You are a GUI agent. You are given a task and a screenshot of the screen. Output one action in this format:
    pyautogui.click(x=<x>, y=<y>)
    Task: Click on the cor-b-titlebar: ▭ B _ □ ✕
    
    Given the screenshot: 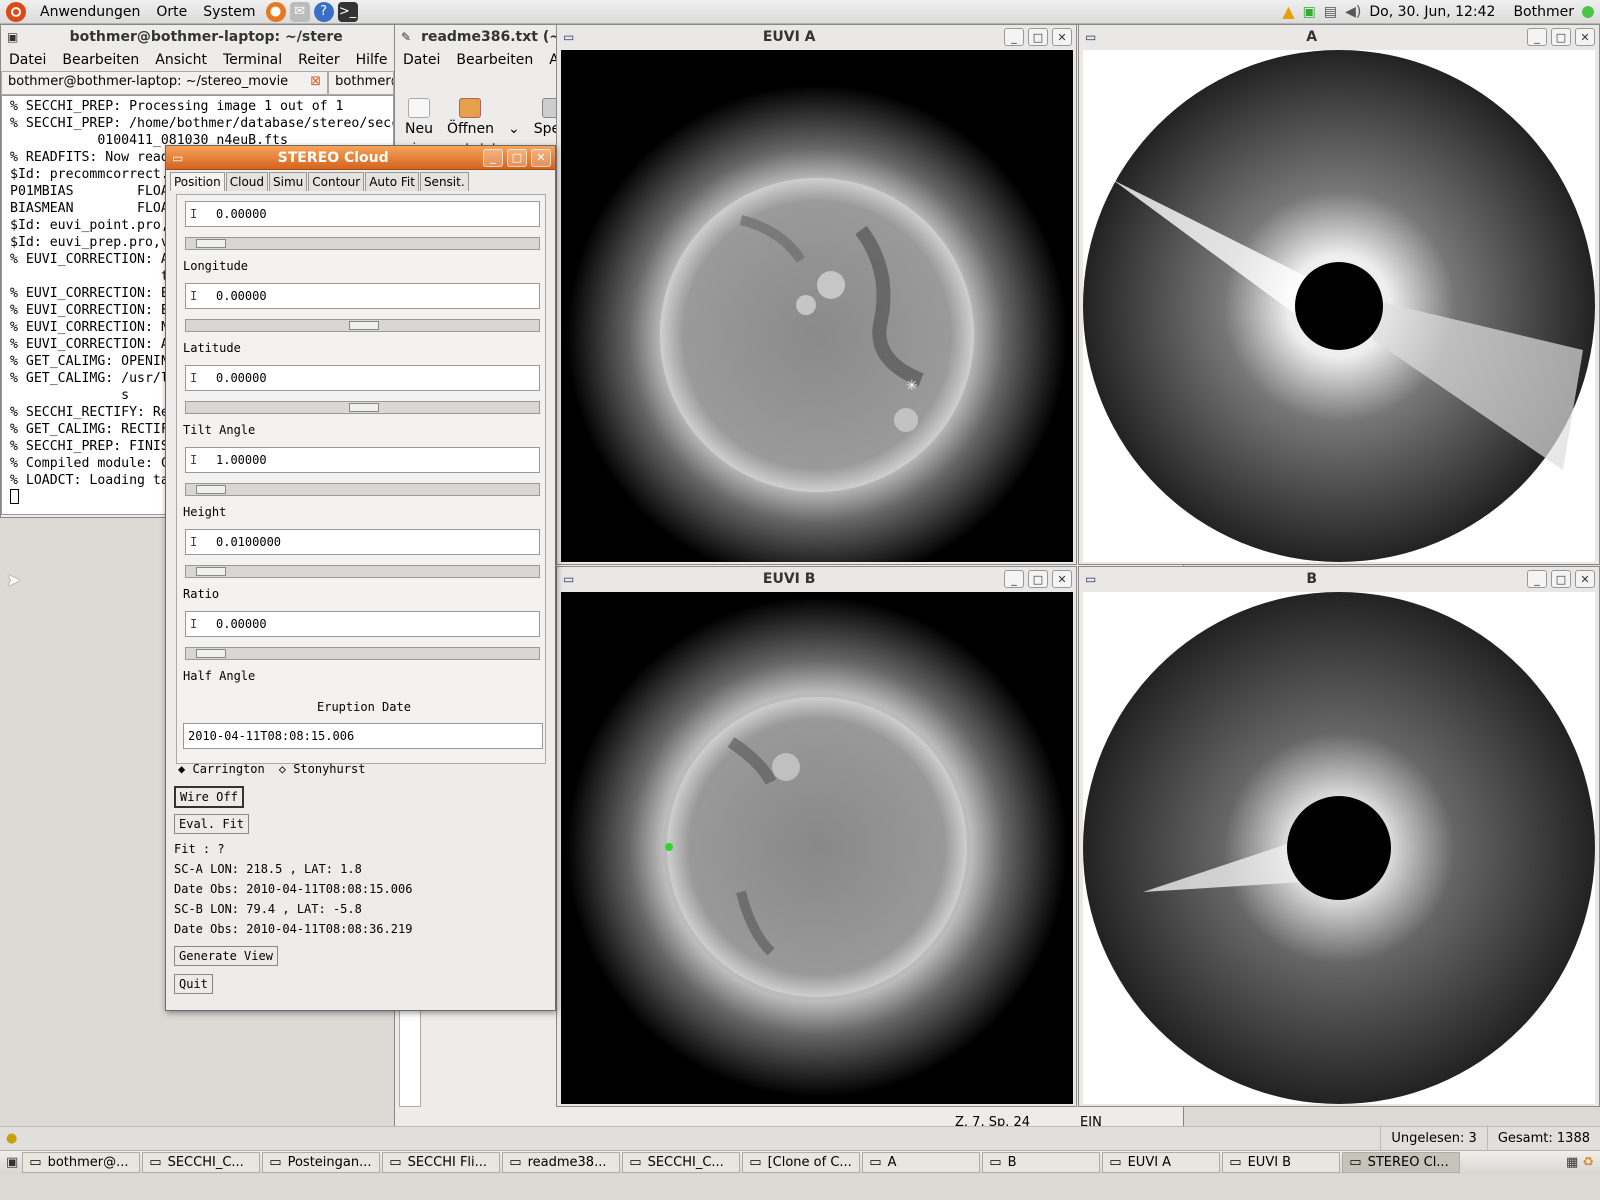 What is the action you would take?
    pyautogui.click(x=1339, y=579)
    